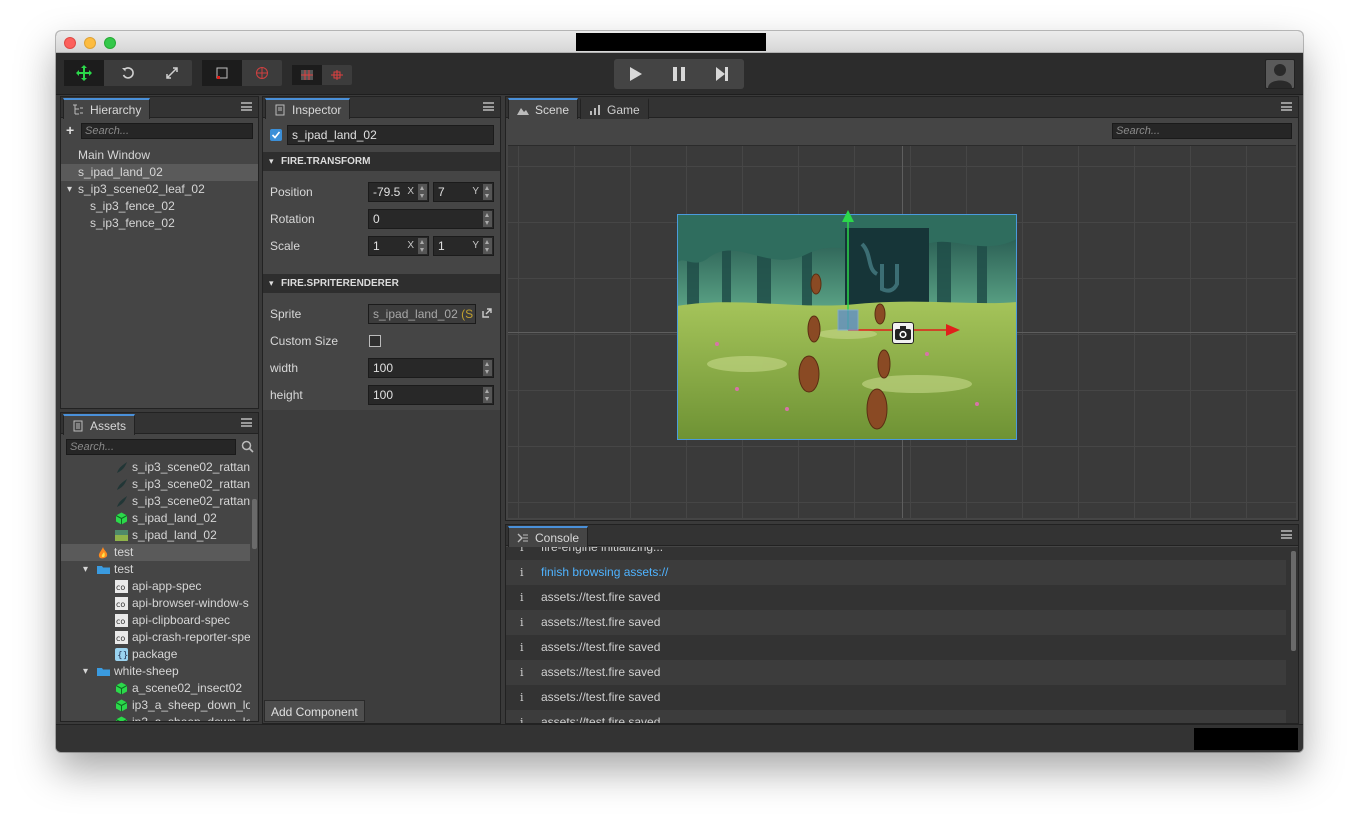  What do you see at coordinates (901, 273) in the screenshot?
I see `move-gizmo` at bounding box center [901, 273].